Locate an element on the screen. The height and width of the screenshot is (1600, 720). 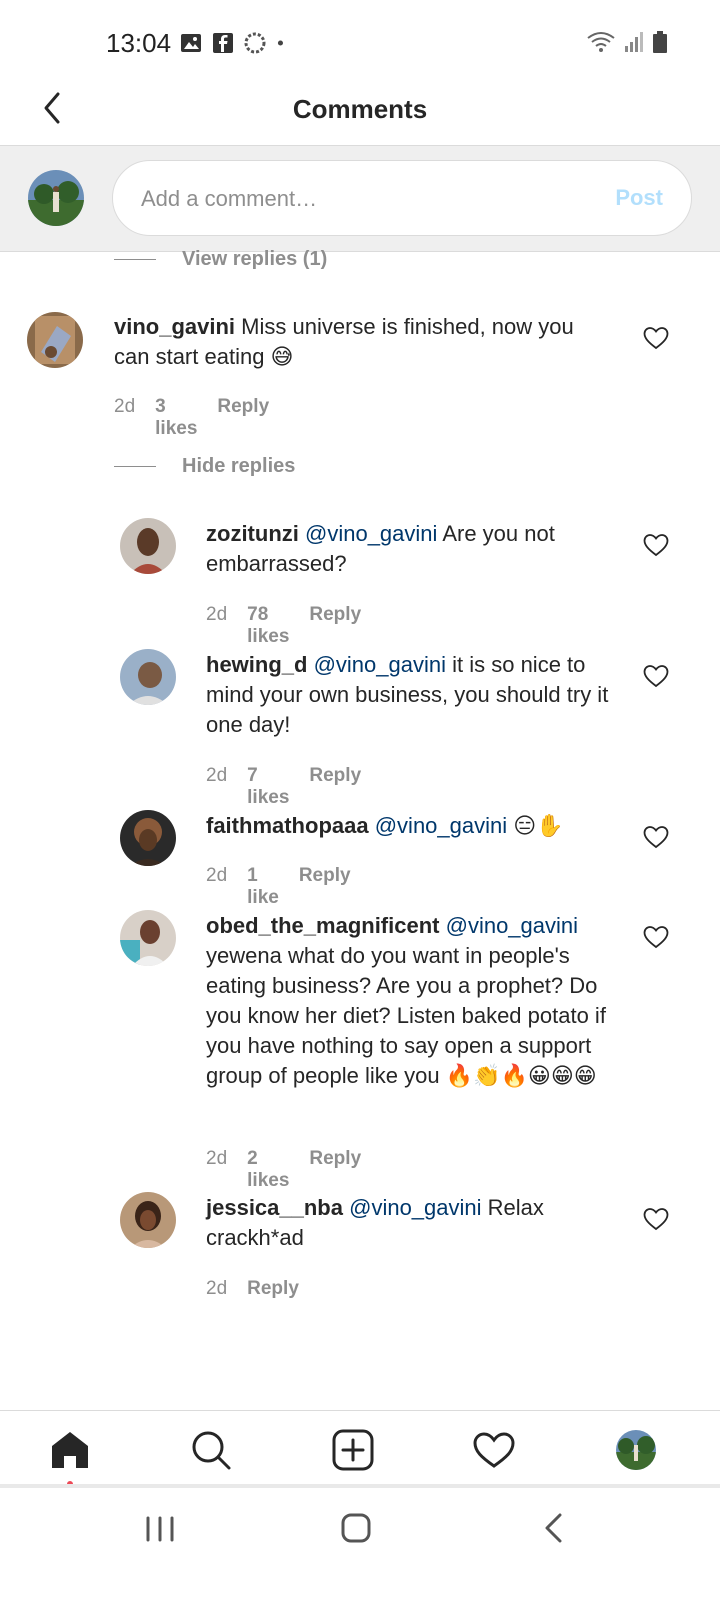
hide-replies-label: Hide replies is located at coordinates (239, 466).